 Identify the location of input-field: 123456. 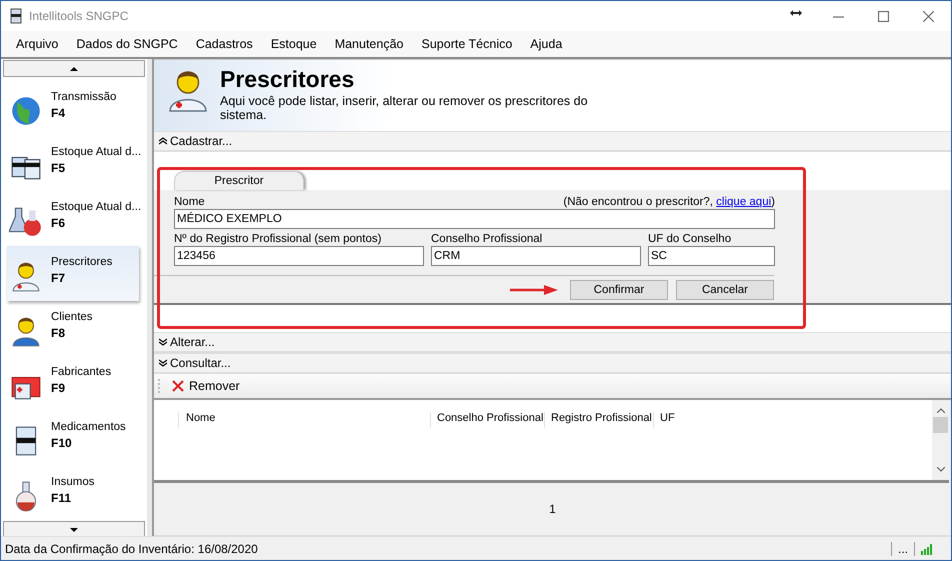
(299, 256).